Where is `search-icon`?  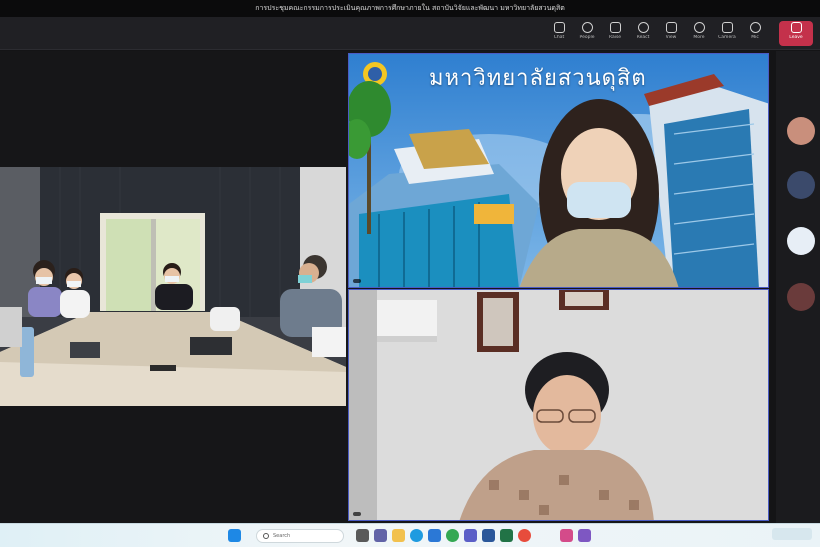
search-icon is located at coordinates (266, 536).